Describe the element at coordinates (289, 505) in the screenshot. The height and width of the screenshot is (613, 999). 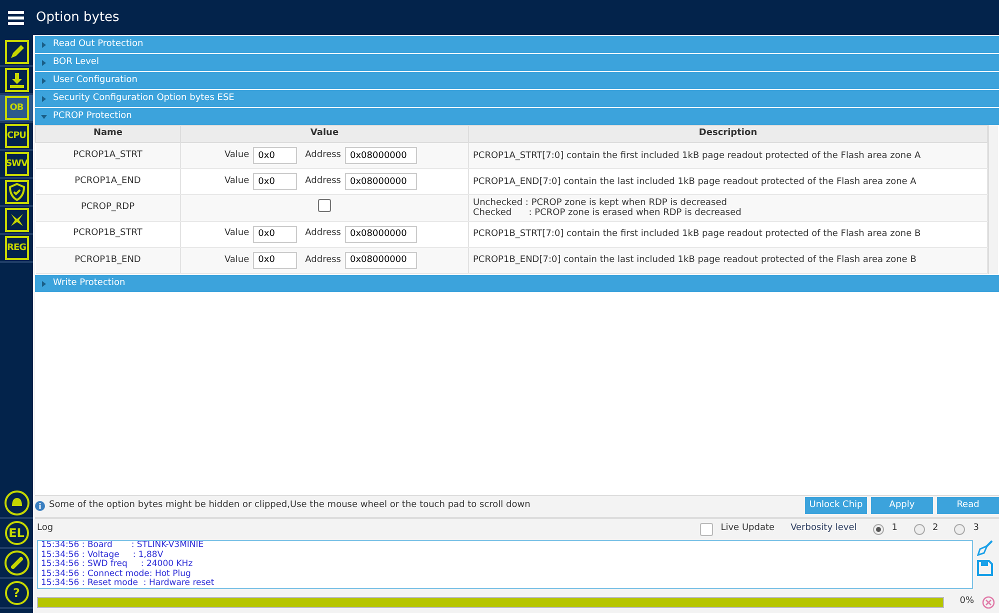
I see `info-text: Some of the option bytes might be hidden or clipped,Use the mouse wheel or the touch pad to scroll down` at that location.